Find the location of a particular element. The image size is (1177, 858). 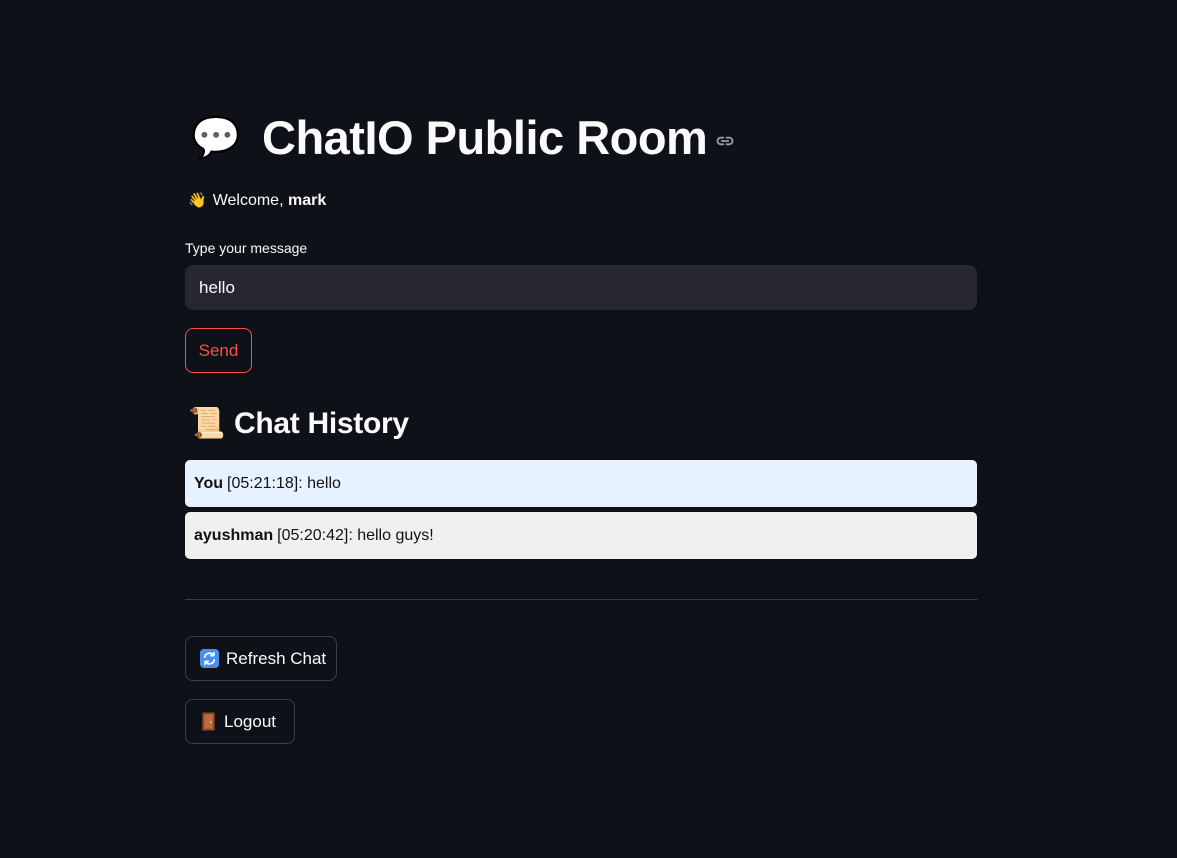

refresh-chat-button: Refresh Chat is located at coordinates (261, 658).